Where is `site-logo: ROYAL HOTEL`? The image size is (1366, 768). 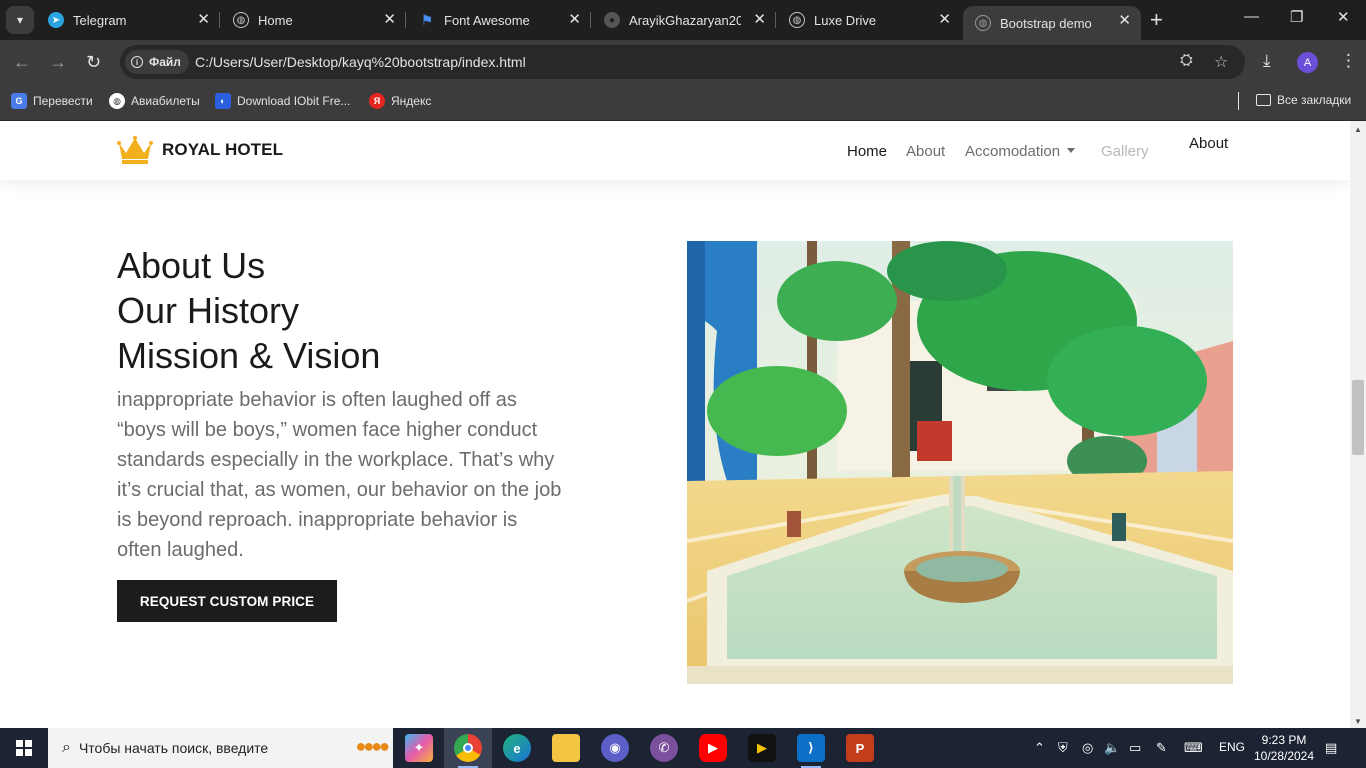
site-logo: ROYAL HOTEL is located at coordinates (200, 150).